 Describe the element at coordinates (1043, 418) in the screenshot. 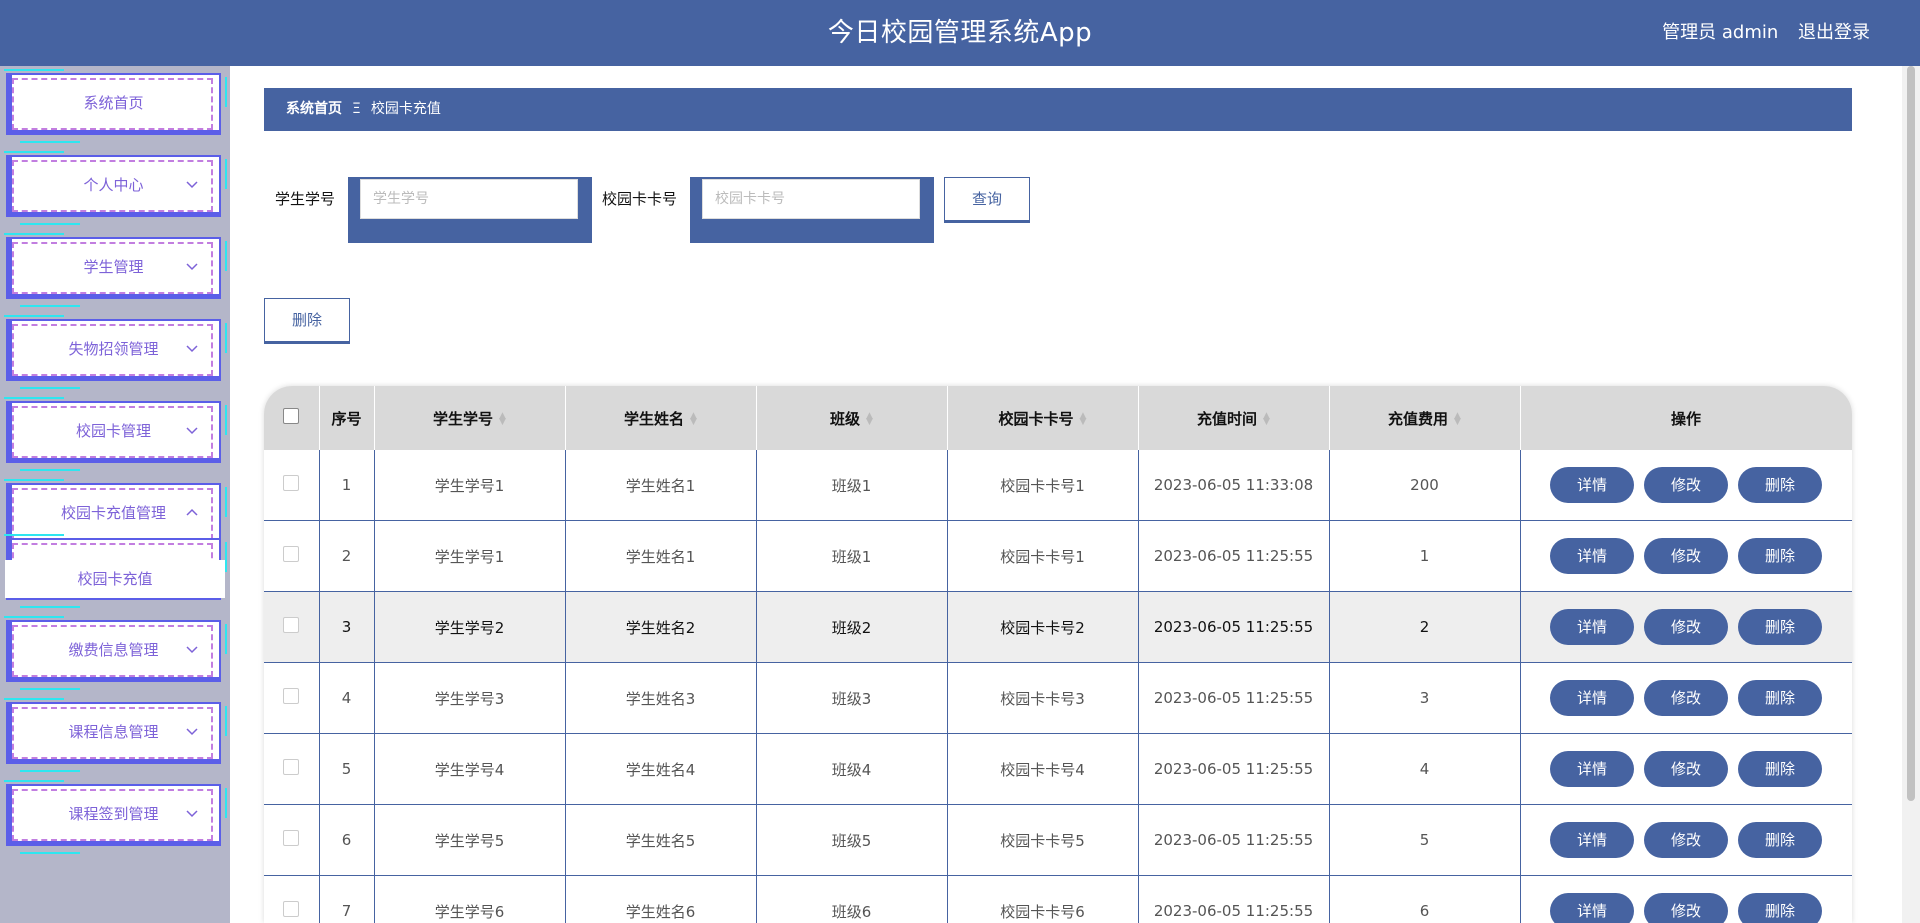

I see `column-header-card: 校园卡卡号 ▲ ▼` at that location.